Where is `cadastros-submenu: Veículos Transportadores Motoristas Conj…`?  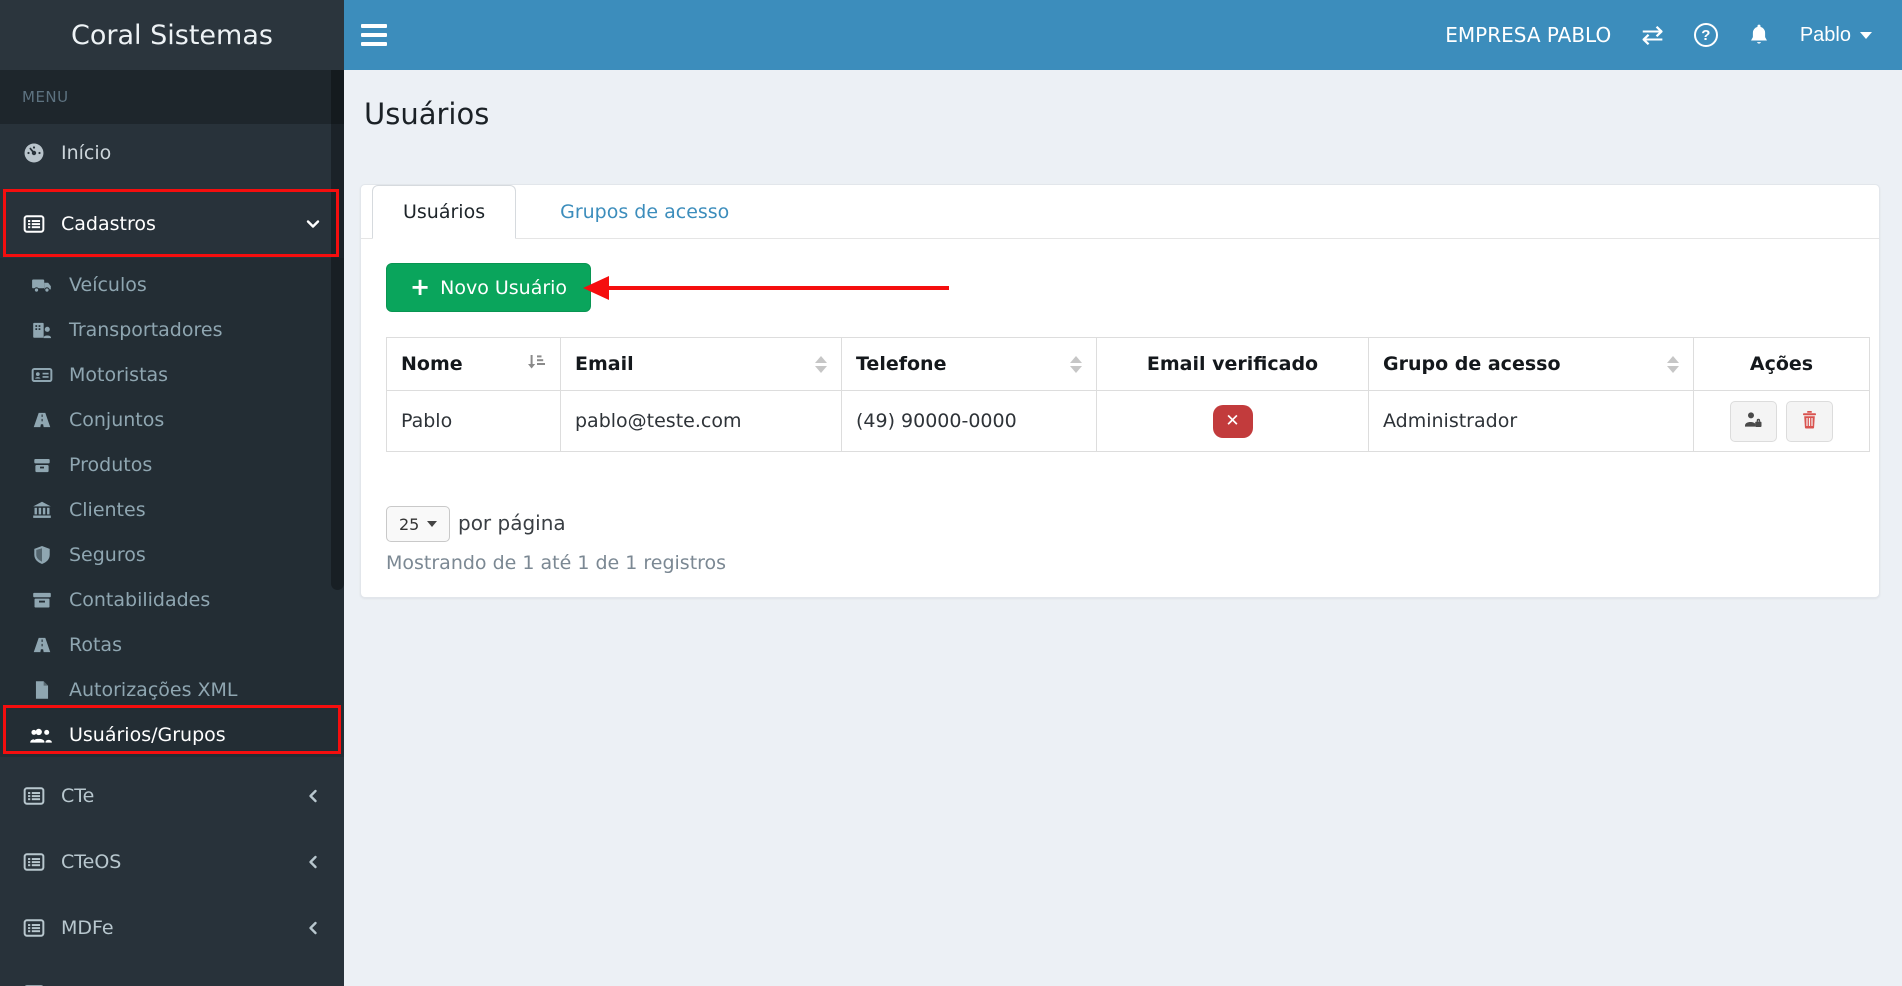
cadastros-submenu: Veículos Transportadores Motoristas Conj… is located at coordinates (172, 507).